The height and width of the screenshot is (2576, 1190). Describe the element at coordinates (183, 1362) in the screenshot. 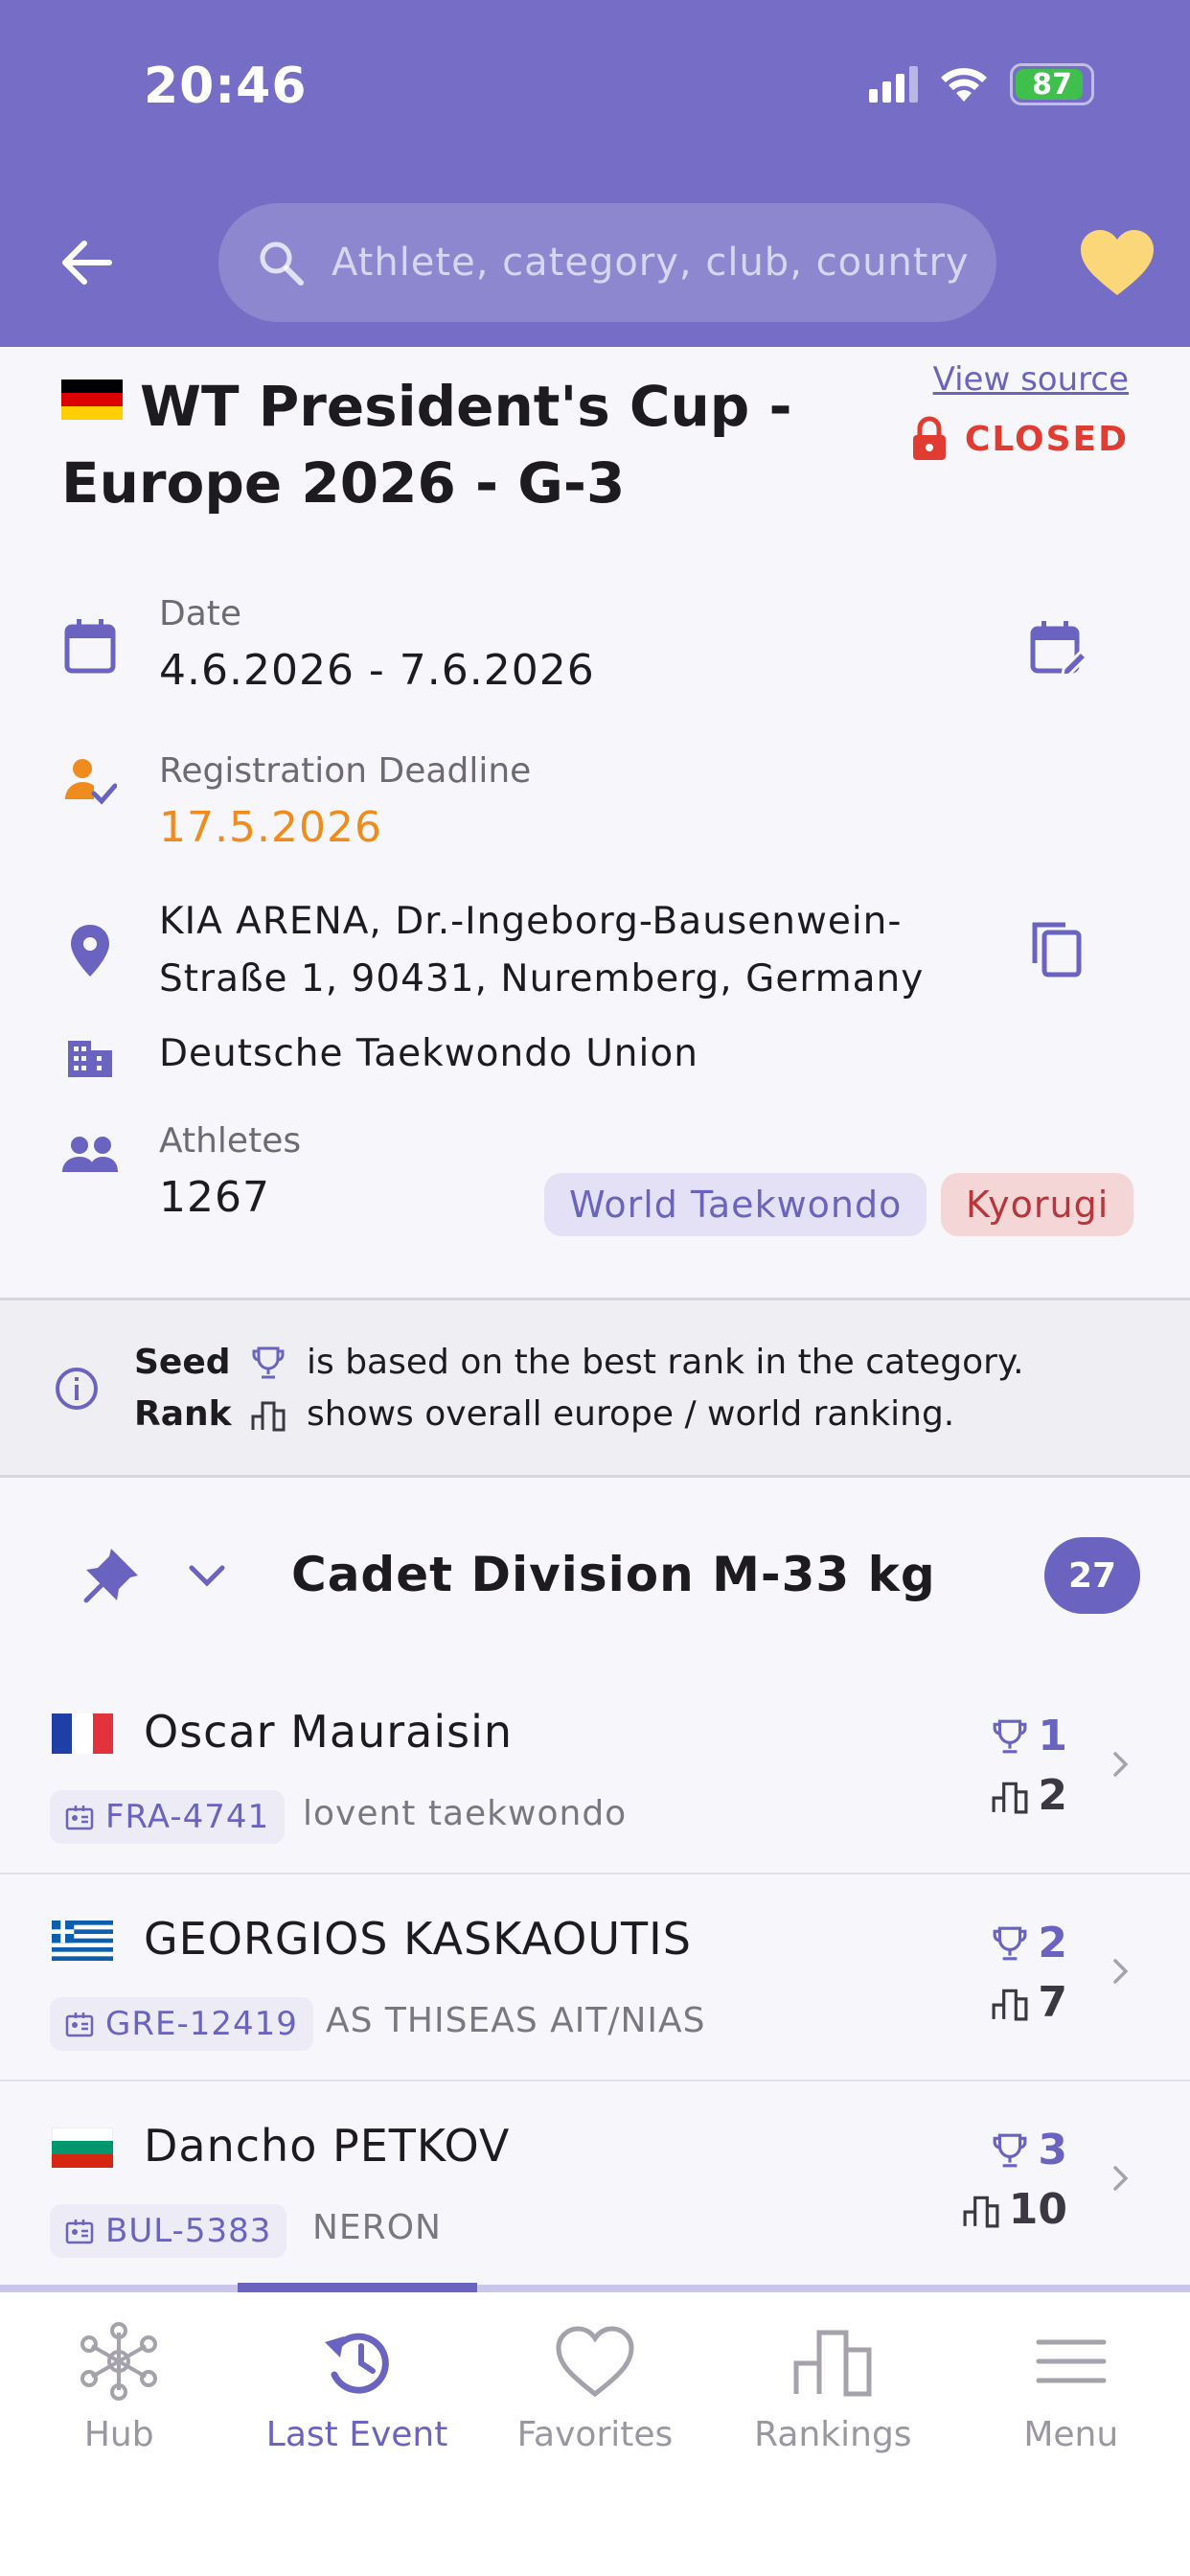

I see `seed-label: Seed` at that location.